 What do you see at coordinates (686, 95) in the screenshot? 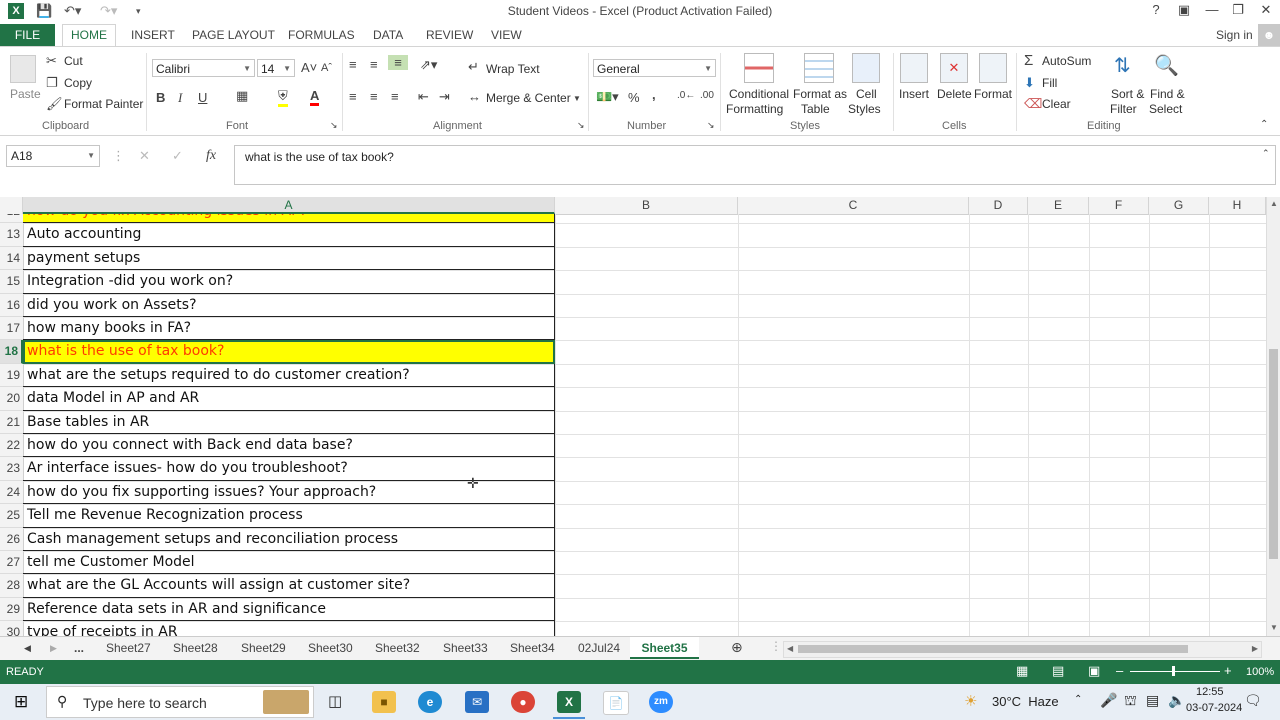
I see `increase-decimal-icon: .0←` at bounding box center [686, 95].